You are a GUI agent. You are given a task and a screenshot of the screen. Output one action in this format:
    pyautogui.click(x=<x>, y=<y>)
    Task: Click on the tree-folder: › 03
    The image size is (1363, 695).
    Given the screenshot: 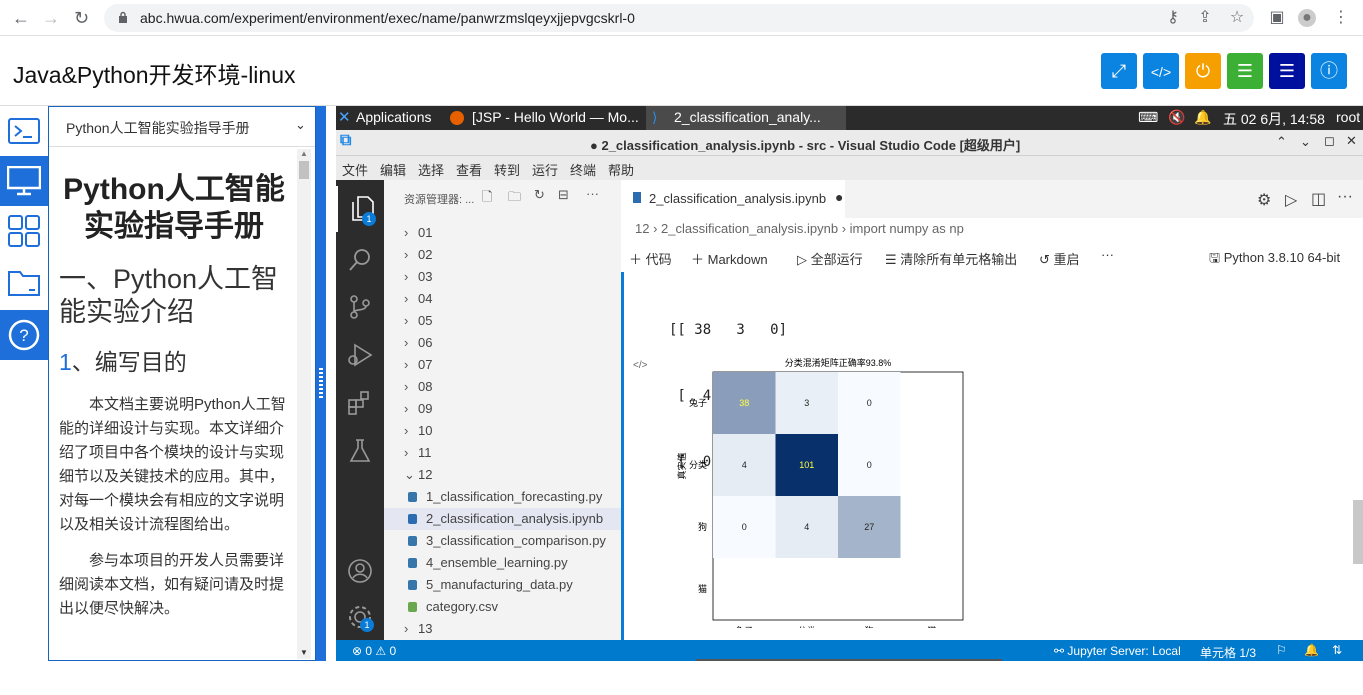 What is the action you would take?
    pyautogui.click(x=502, y=277)
    